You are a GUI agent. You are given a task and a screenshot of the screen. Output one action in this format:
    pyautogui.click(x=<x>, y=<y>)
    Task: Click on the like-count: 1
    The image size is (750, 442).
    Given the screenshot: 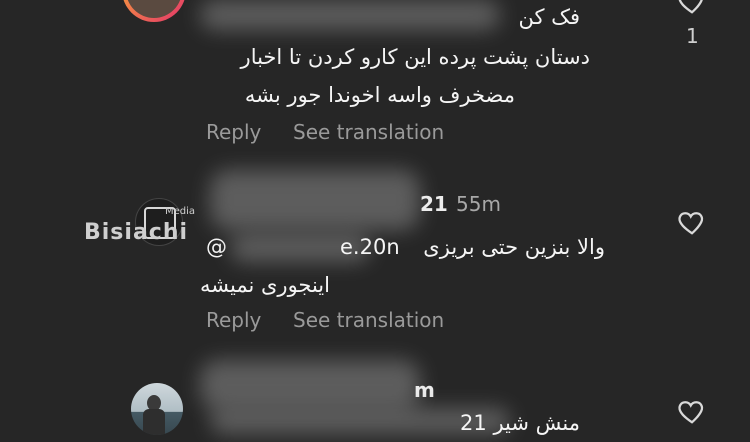 What is the action you would take?
    pyautogui.click(x=692, y=36)
    